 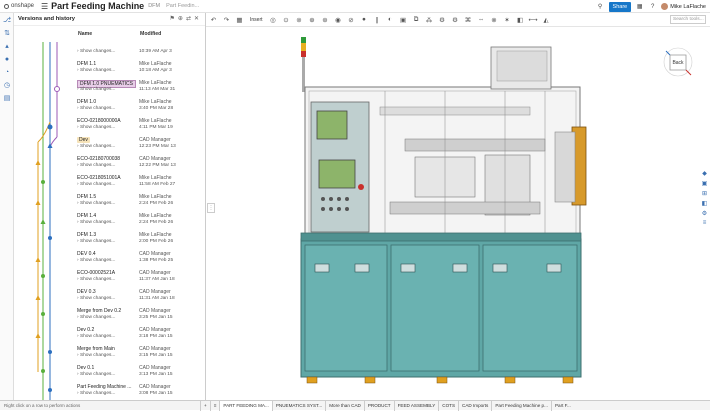 What do you see at coordinates (378, 405) in the screenshot?
I see `document-tab: PRODUCT` at bounding box center [378, 405].